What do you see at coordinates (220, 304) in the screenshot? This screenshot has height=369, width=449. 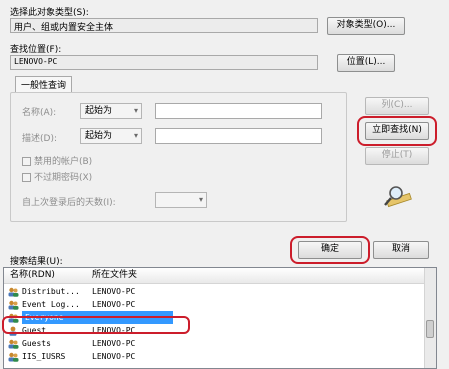 I see `list-item: Event Log... LENOVO-PC` at bounding box center [220, 304].